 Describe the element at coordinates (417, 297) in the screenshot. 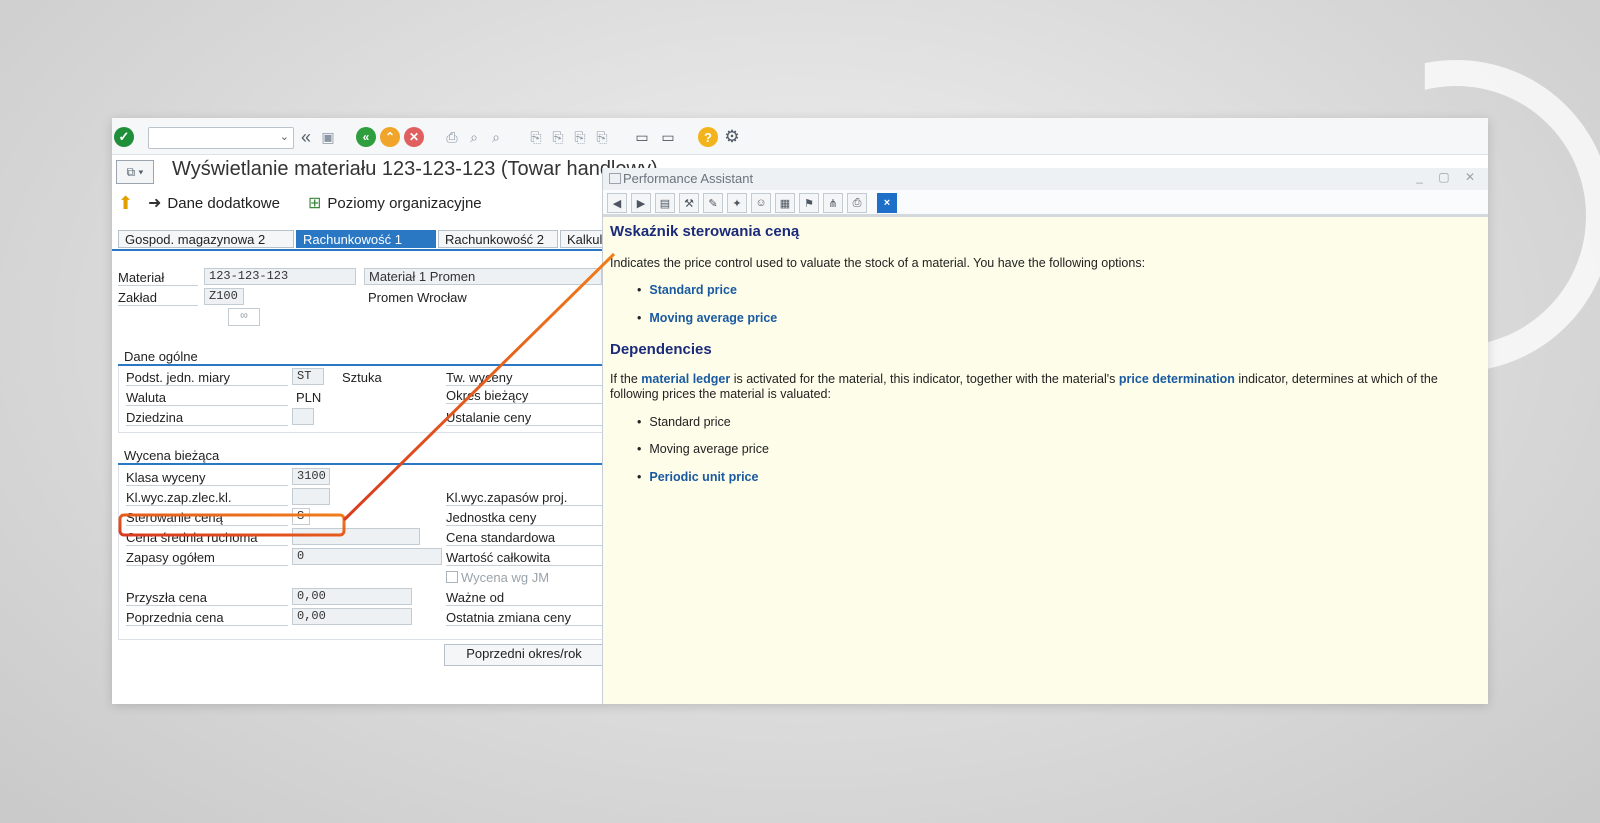

I see `plant-description: Promen Wrocław` at that location.